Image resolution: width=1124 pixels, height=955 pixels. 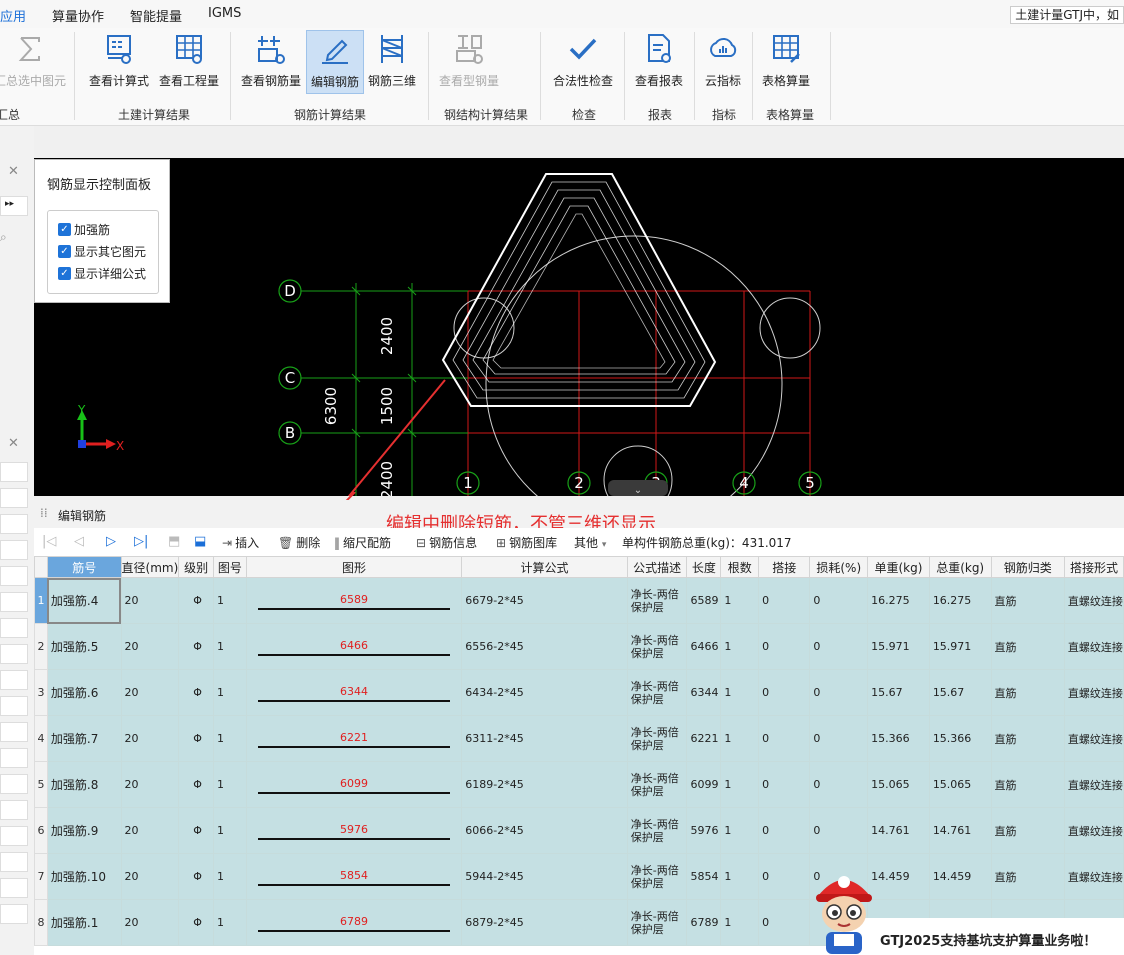 I want to click on prev-record-icon: ◁, so click(x=79, y=541).